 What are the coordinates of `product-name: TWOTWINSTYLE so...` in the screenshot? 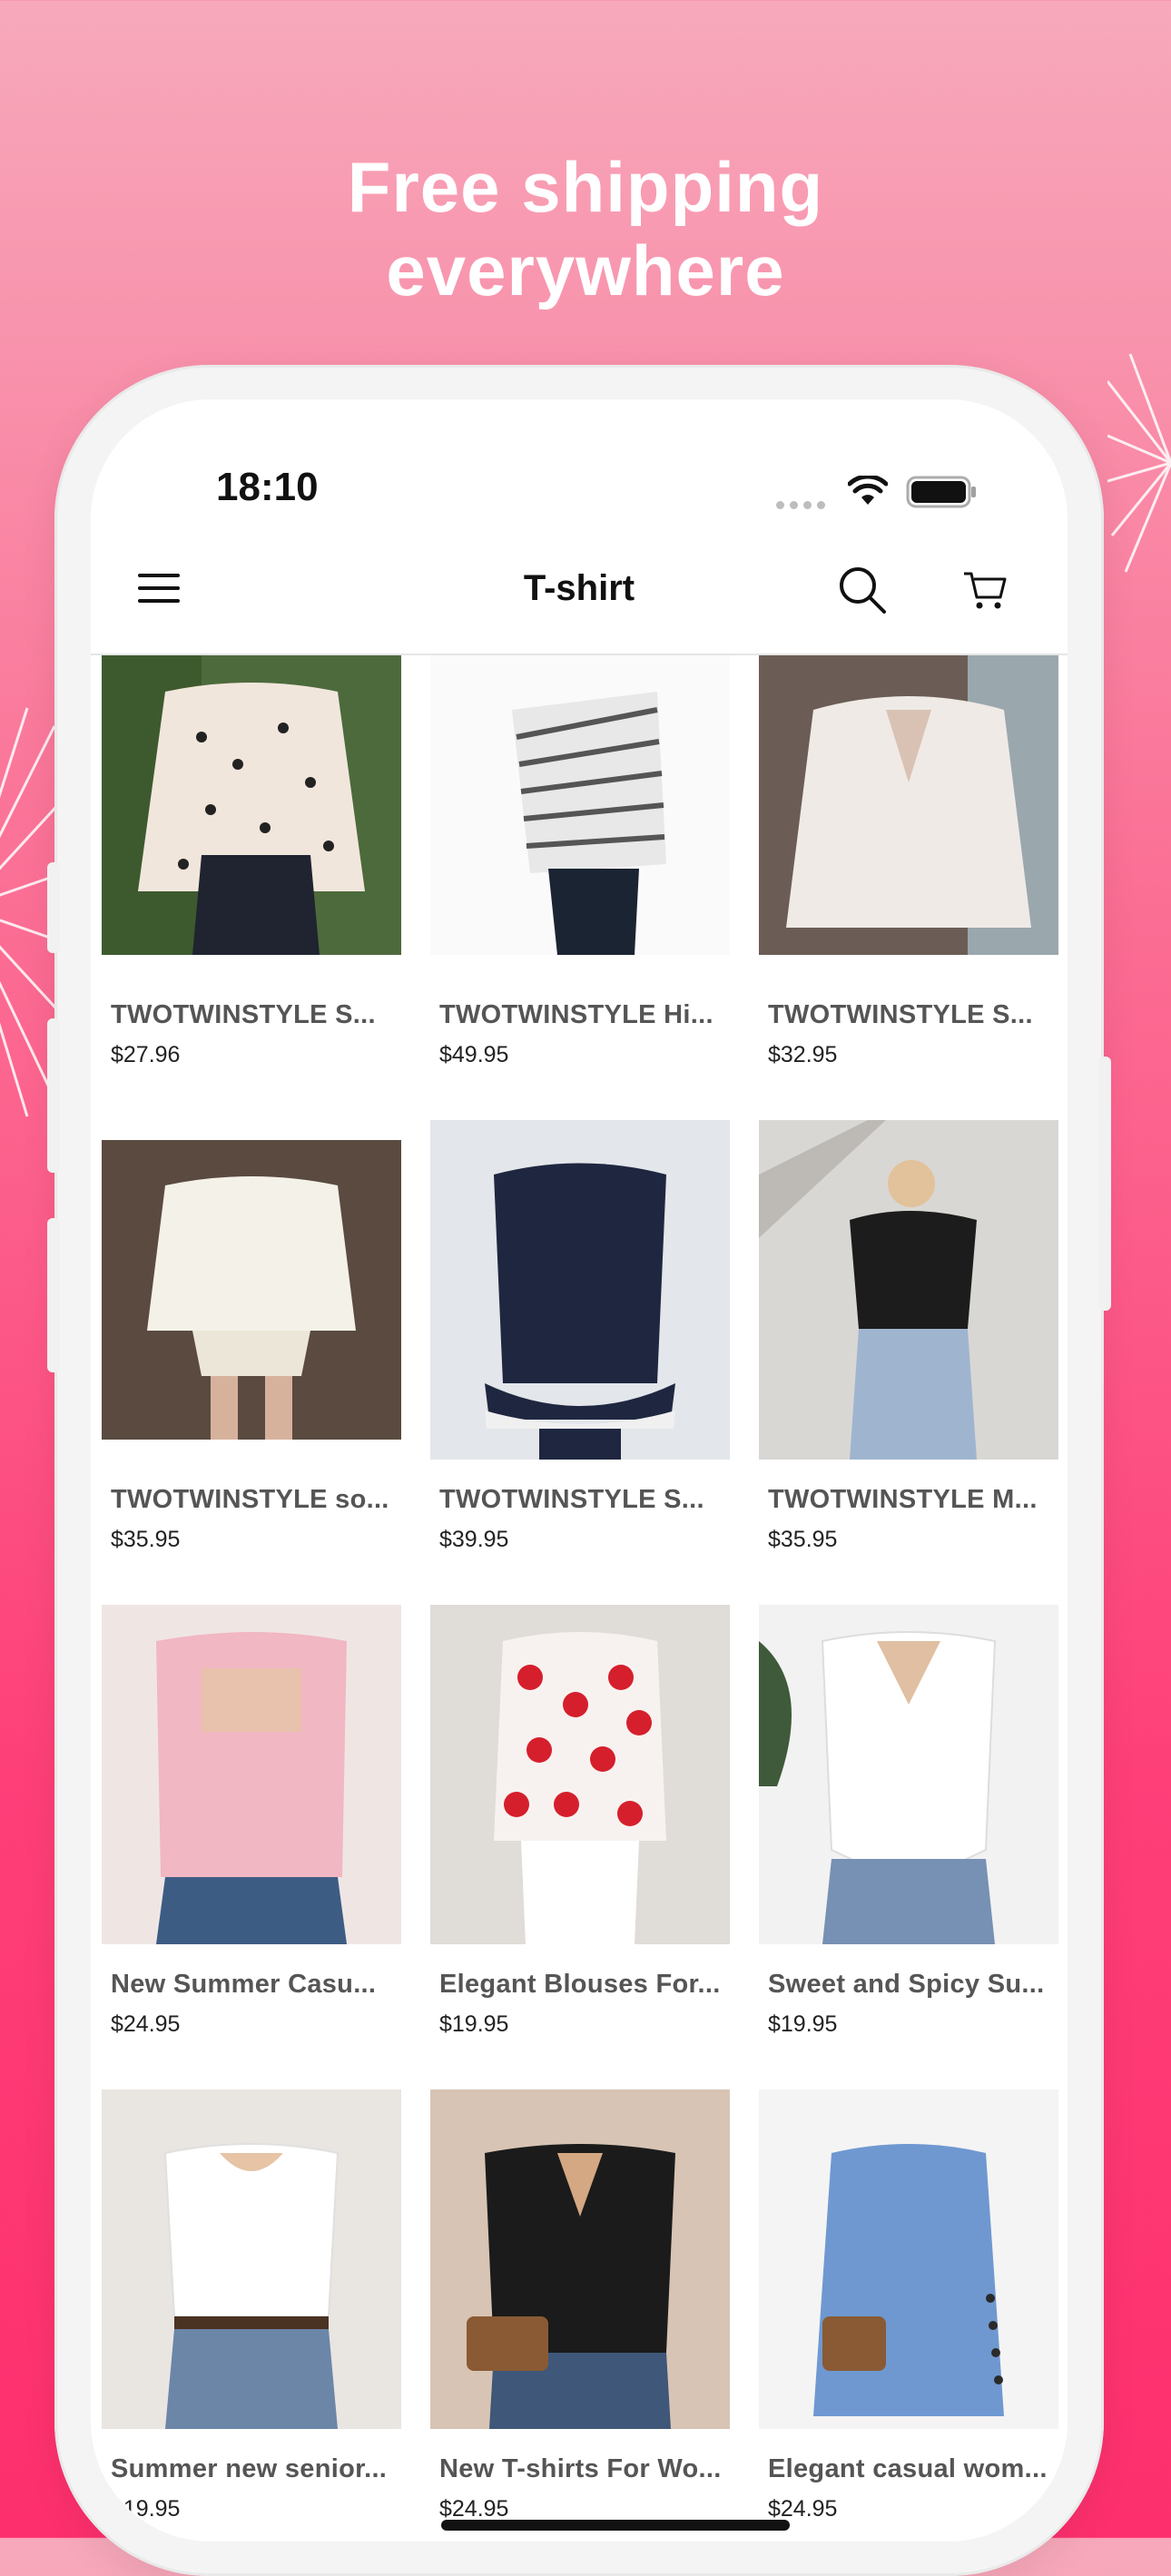 It's located at (250, 1499).